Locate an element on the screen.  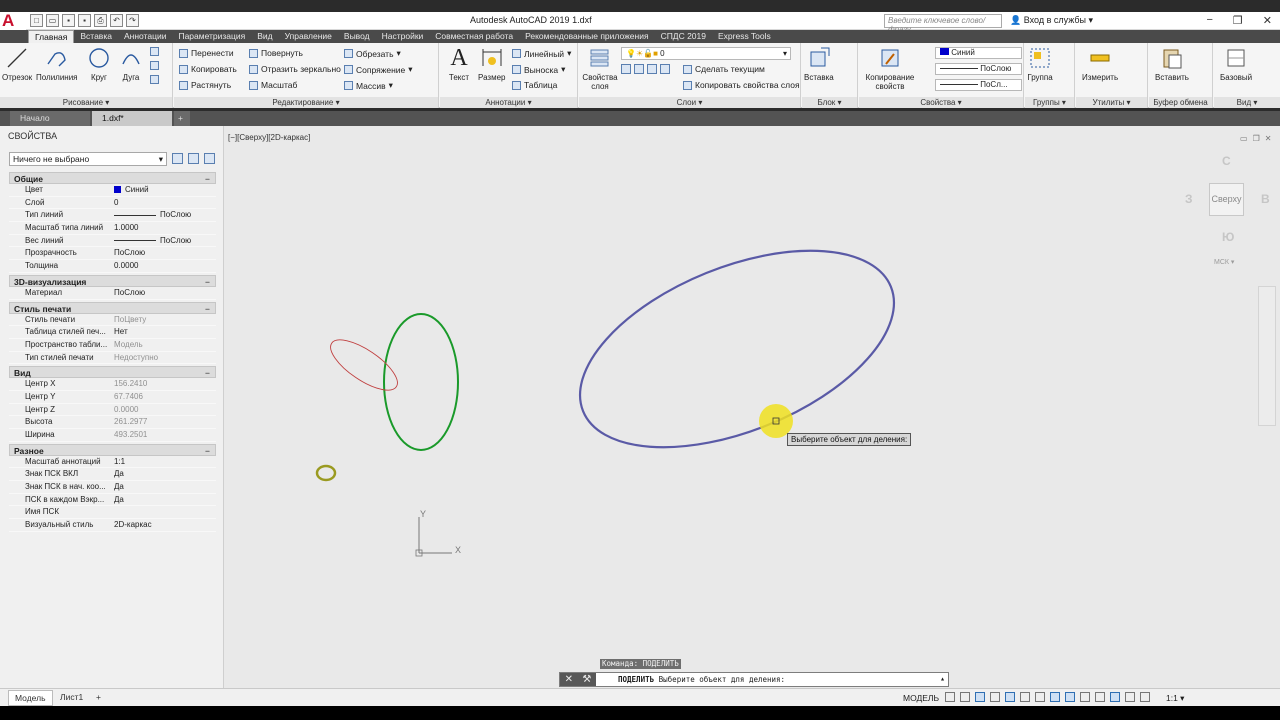
property-value: Модель is located at coordinates (164, 345).